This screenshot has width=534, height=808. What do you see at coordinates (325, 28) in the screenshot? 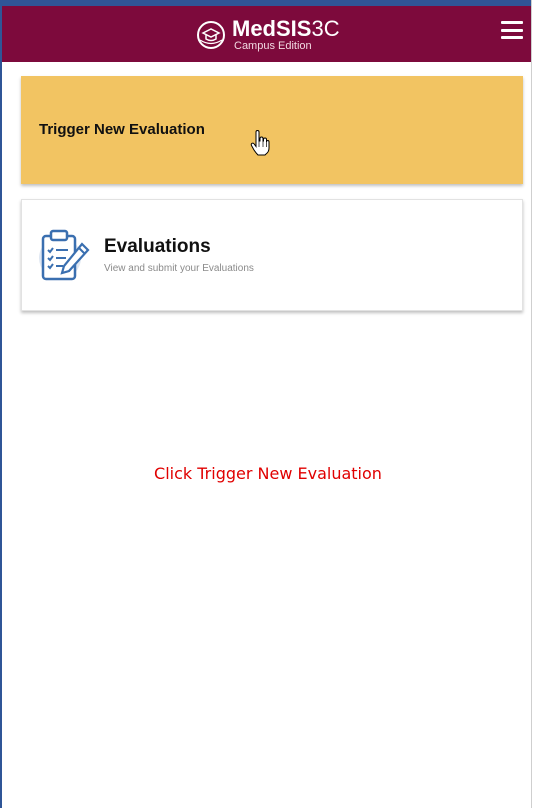
I see `logo-title-suffix: 3C` at bounding box center [325, 28].